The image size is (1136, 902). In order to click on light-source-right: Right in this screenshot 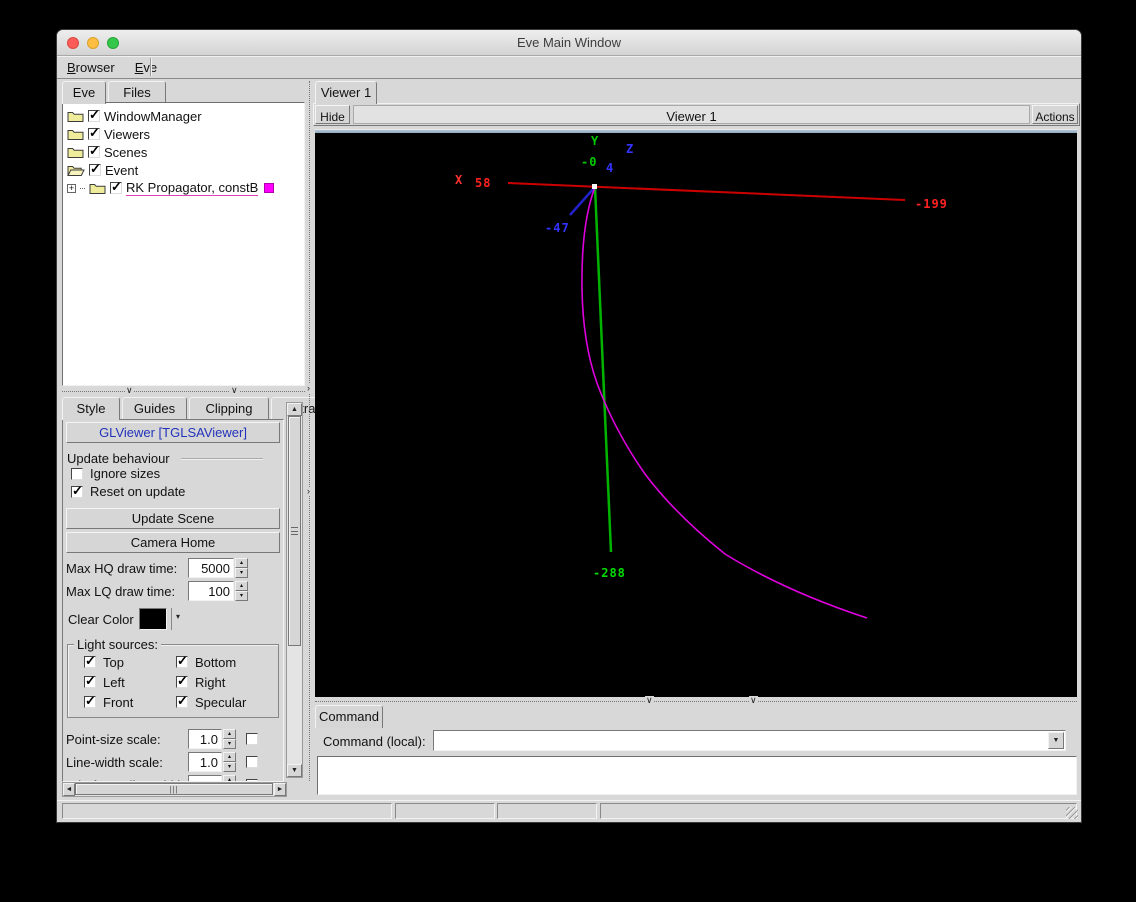, I will do `click(223, 681)`.